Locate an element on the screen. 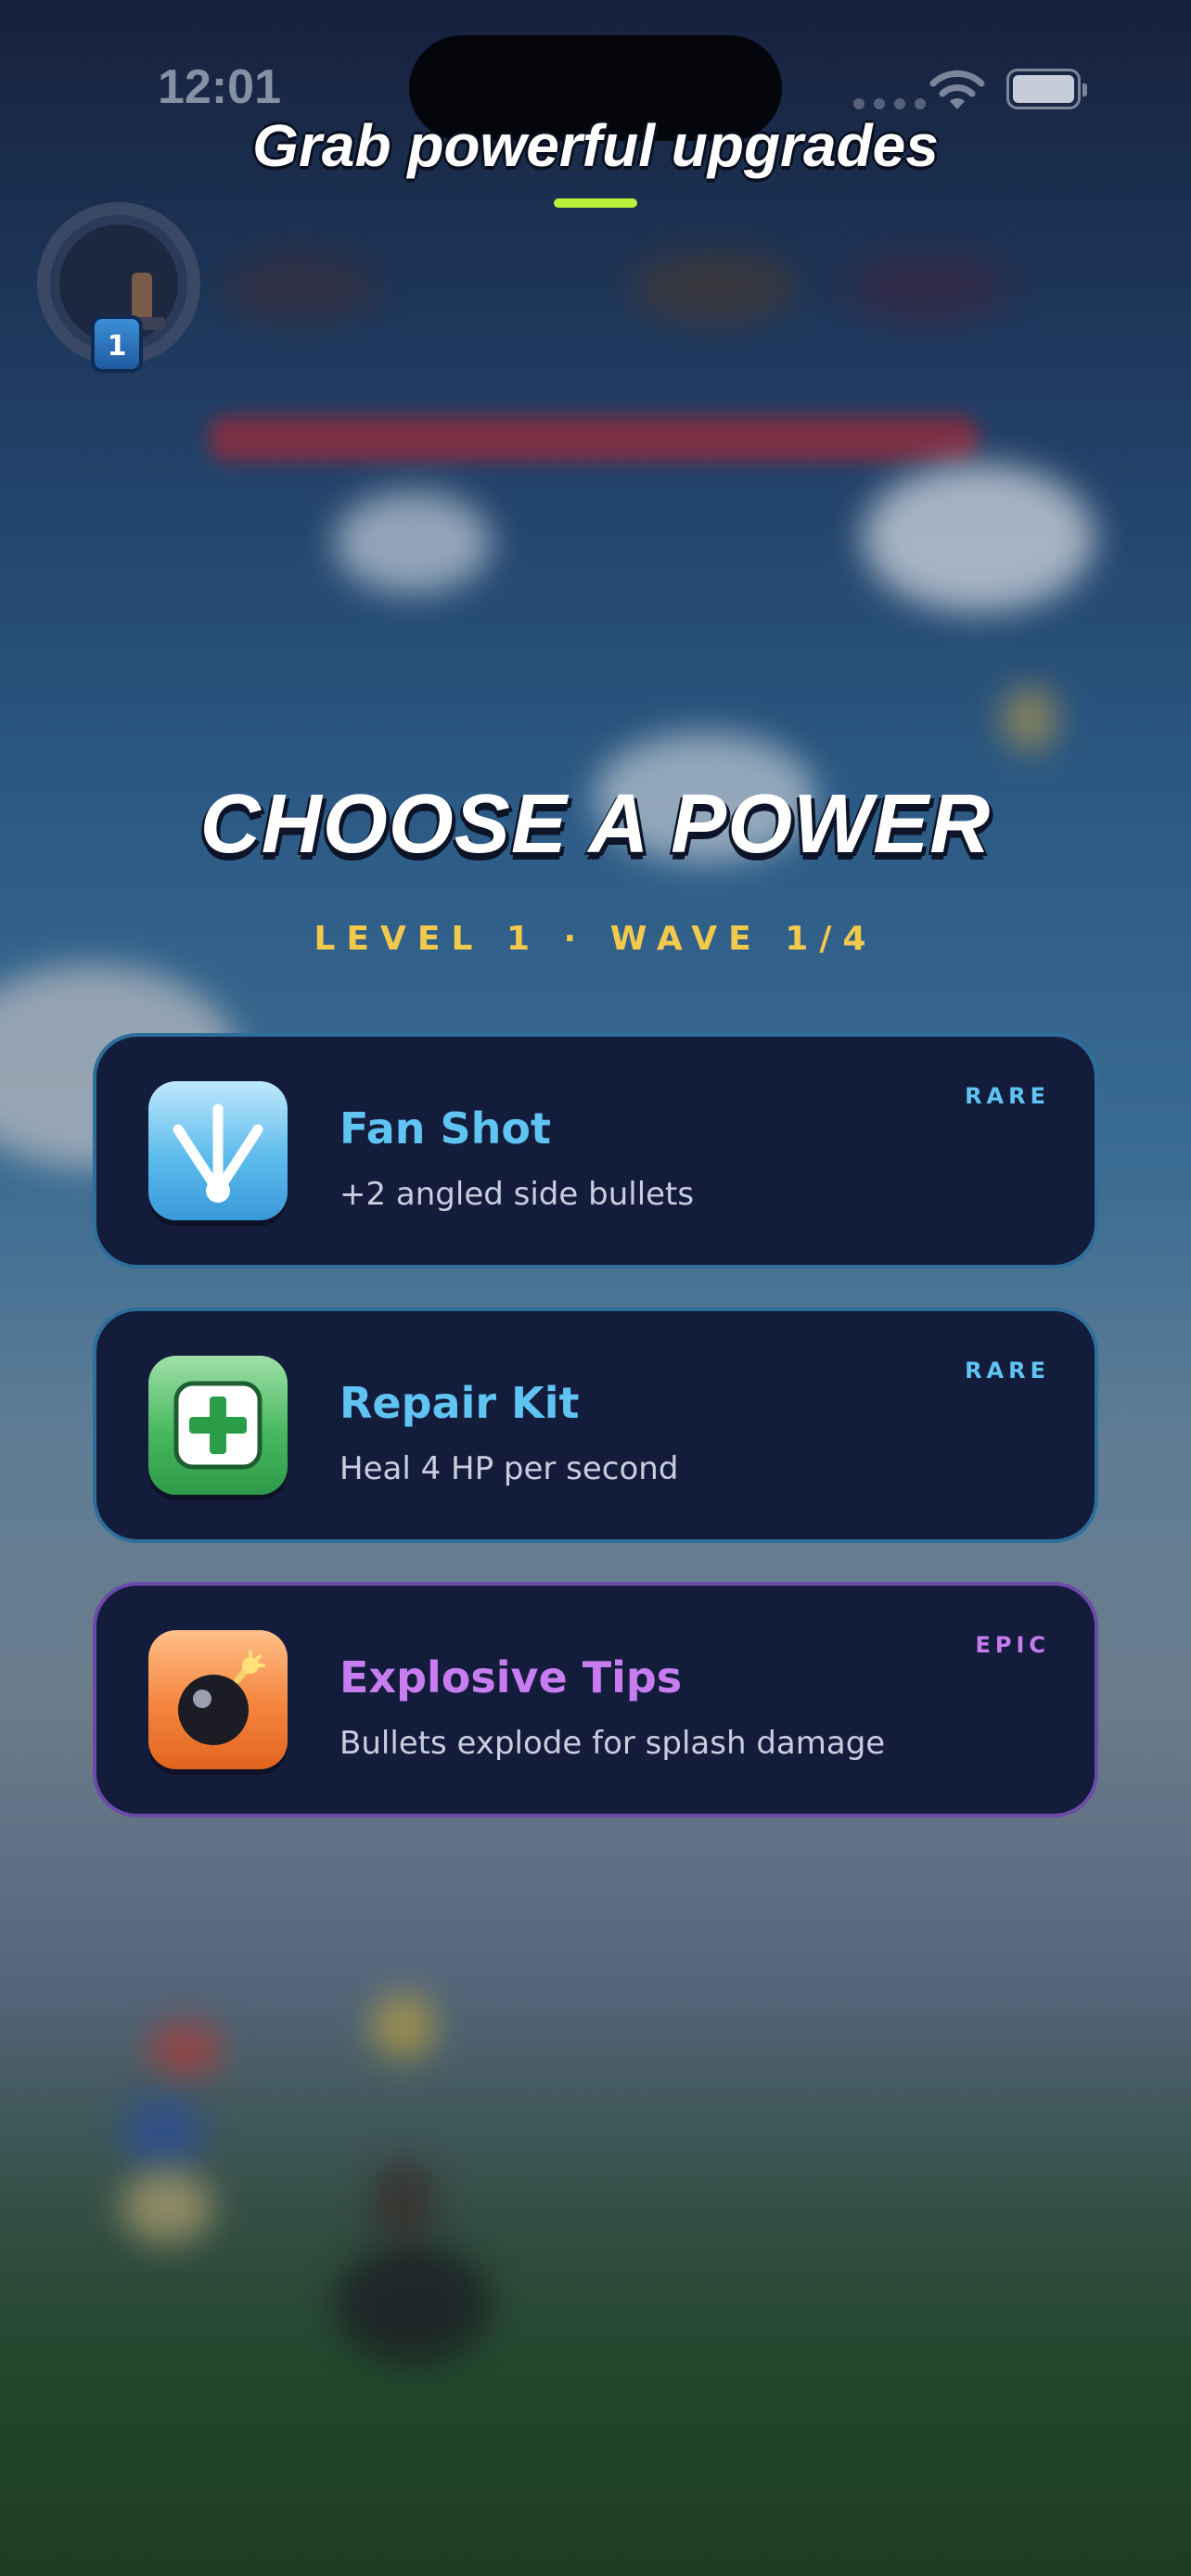  power-description: Heal 4 HP per second is located at coordinates (509, 1468).